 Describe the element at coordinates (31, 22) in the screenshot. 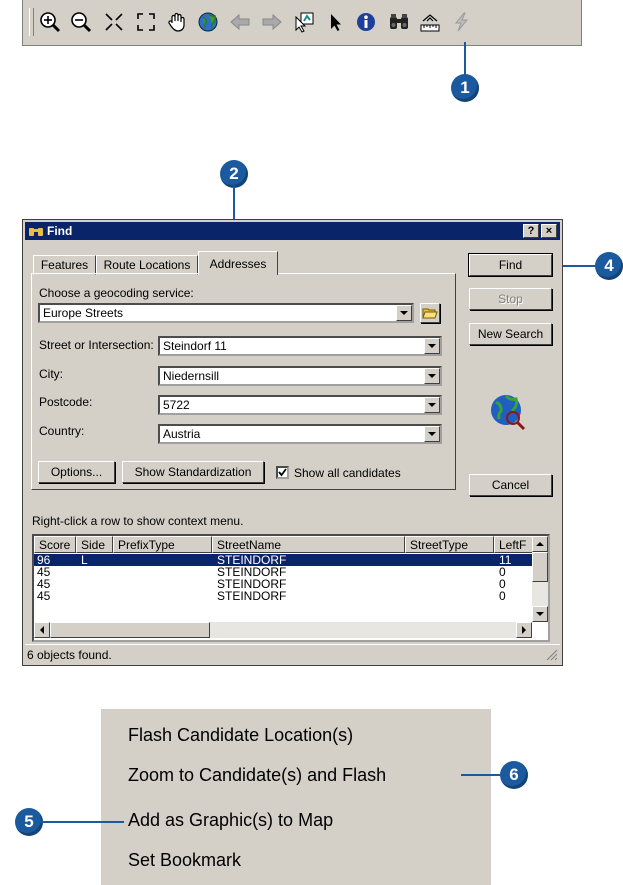

I see `toolbar-grip` at that location.